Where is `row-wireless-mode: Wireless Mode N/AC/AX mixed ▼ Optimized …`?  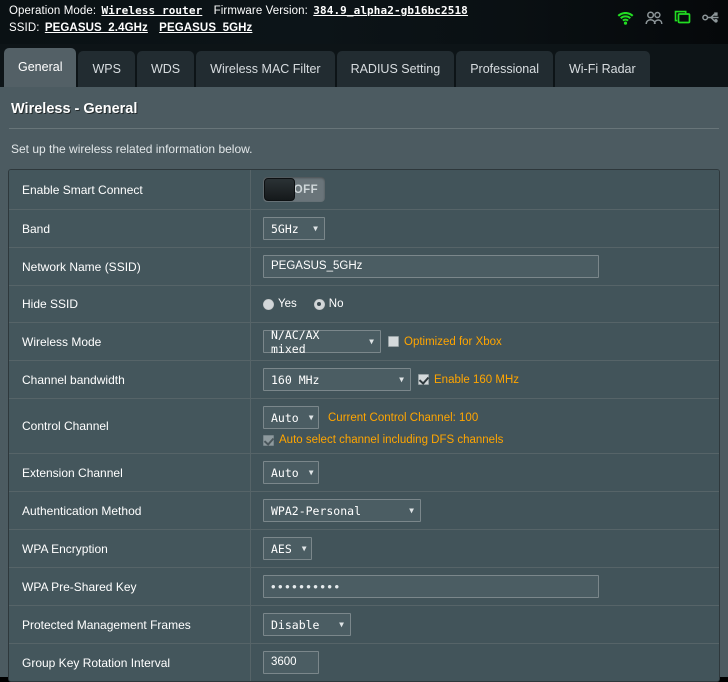
row-wireless-mode: Wireless Mode N/AC/AX mixed ▼ Optimized … is located at coordinates (364, 342).